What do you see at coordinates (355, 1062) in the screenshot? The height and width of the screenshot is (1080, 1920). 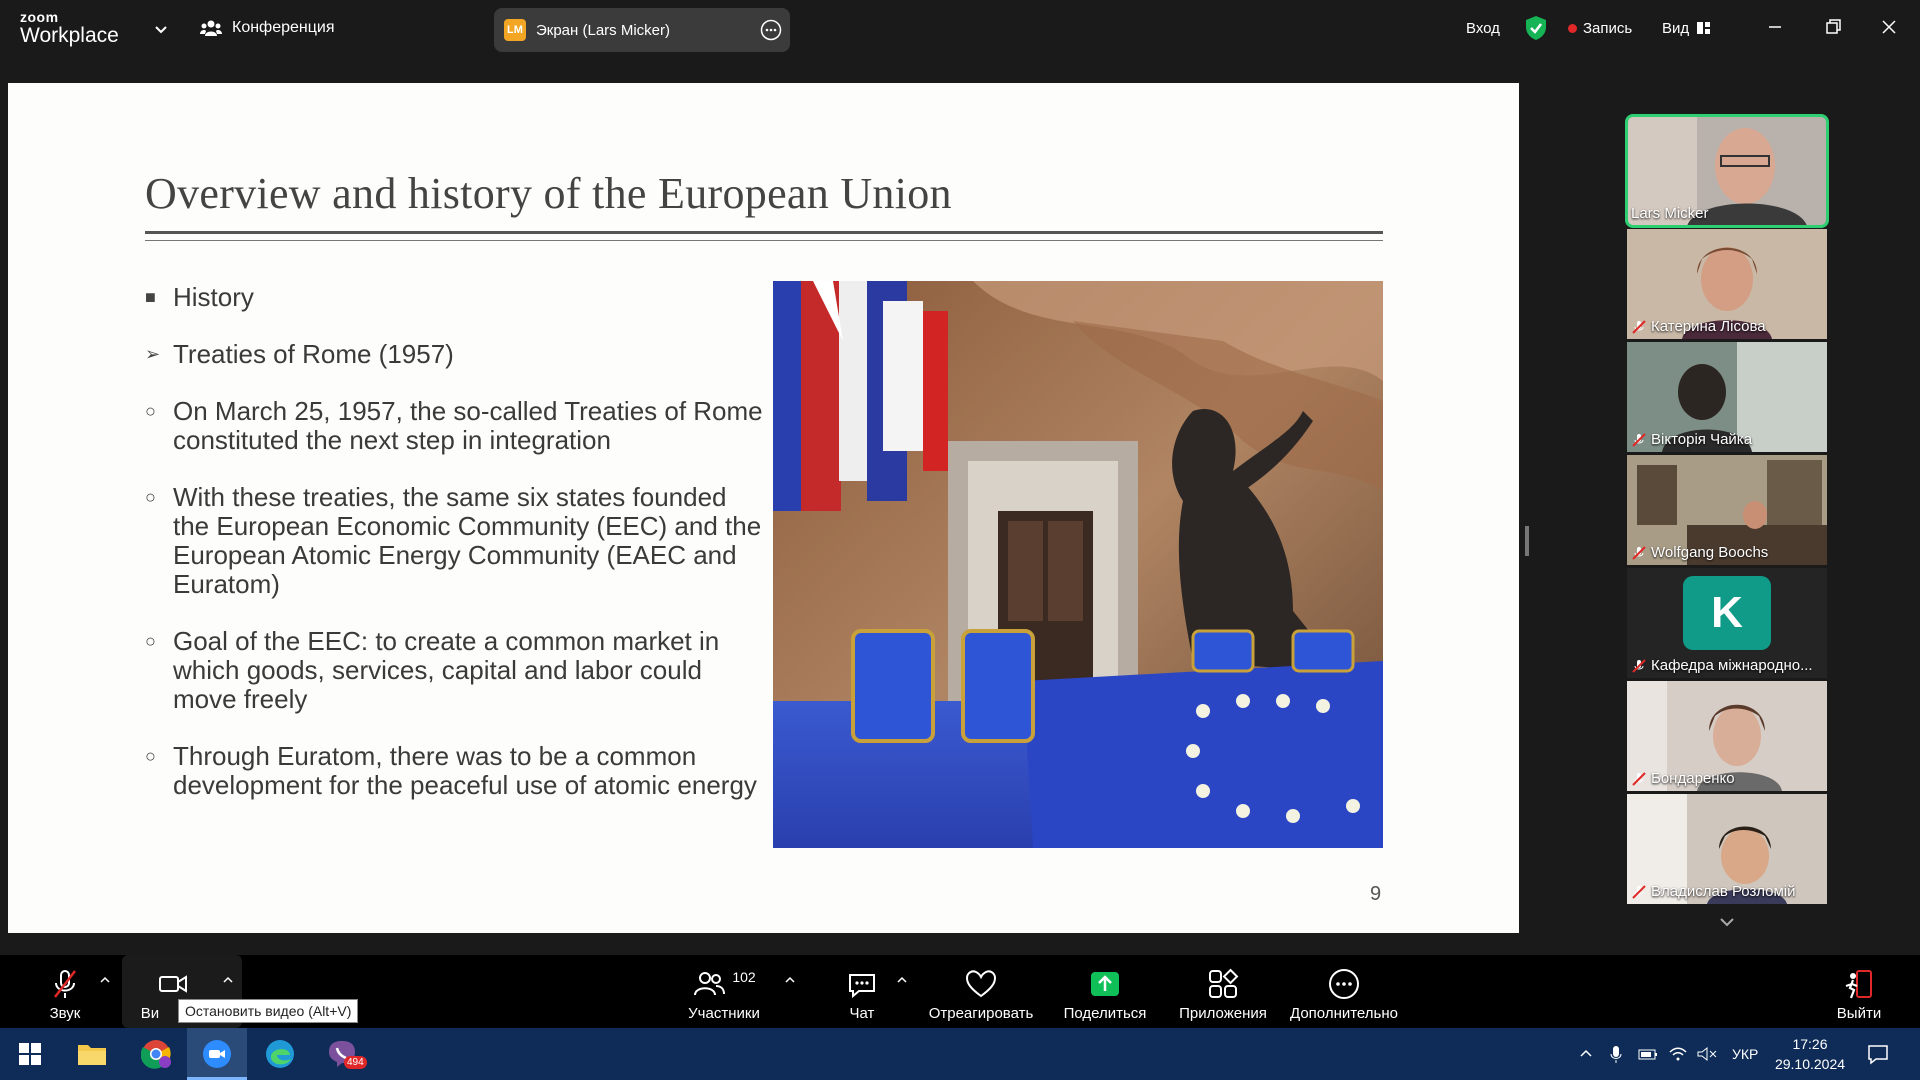 I see `viber-unread-badge: 494` at bounding box center [355, 1062].